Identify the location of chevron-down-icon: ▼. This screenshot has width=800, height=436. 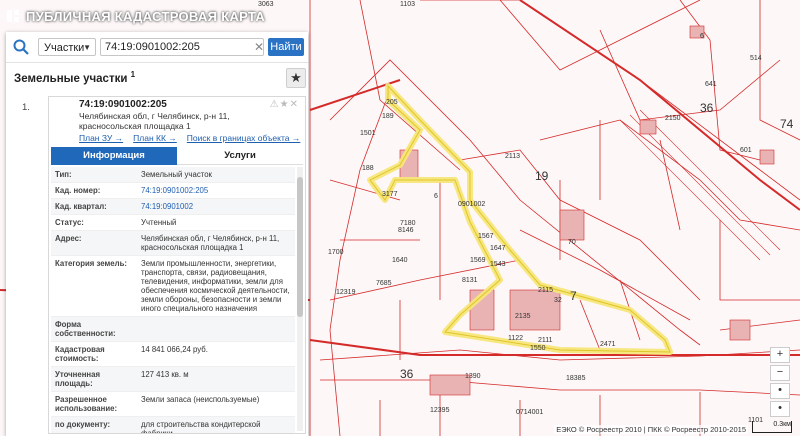
(87, 47).